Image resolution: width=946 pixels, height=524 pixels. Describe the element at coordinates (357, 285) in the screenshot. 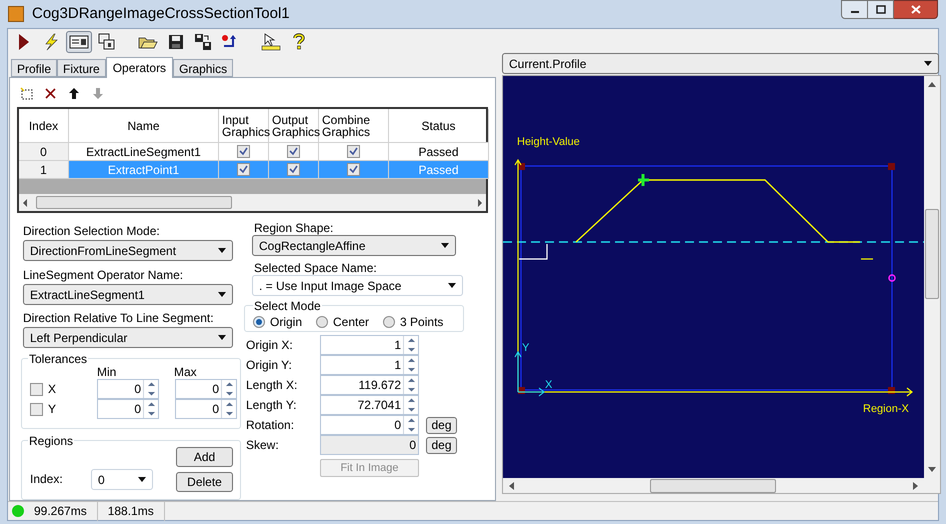

I see `space-name-dropdown: . = Use Input Image Space` at that location.